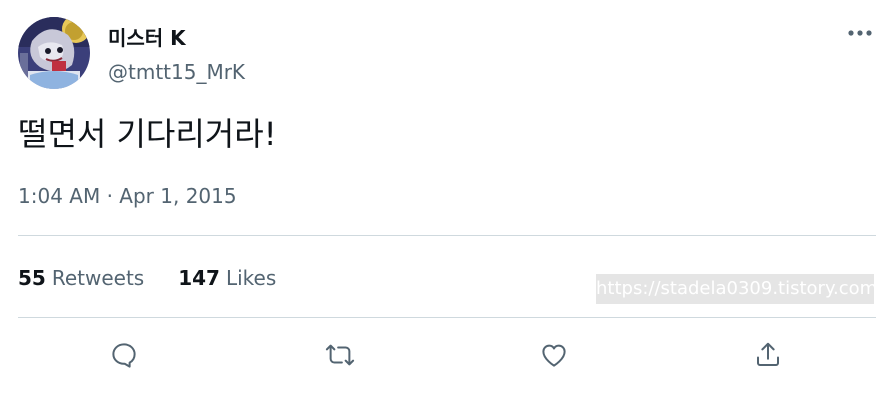  I want to click on tweet-time: 1:04 AM, so click(59, 196).